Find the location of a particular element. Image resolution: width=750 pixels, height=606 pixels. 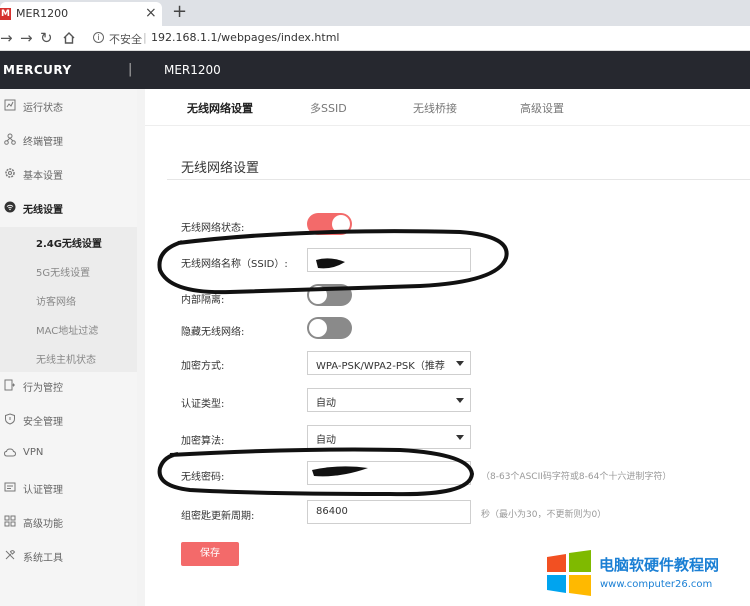

sidebar-item-auth: 认证管理 is located at coordinates (68, 488).